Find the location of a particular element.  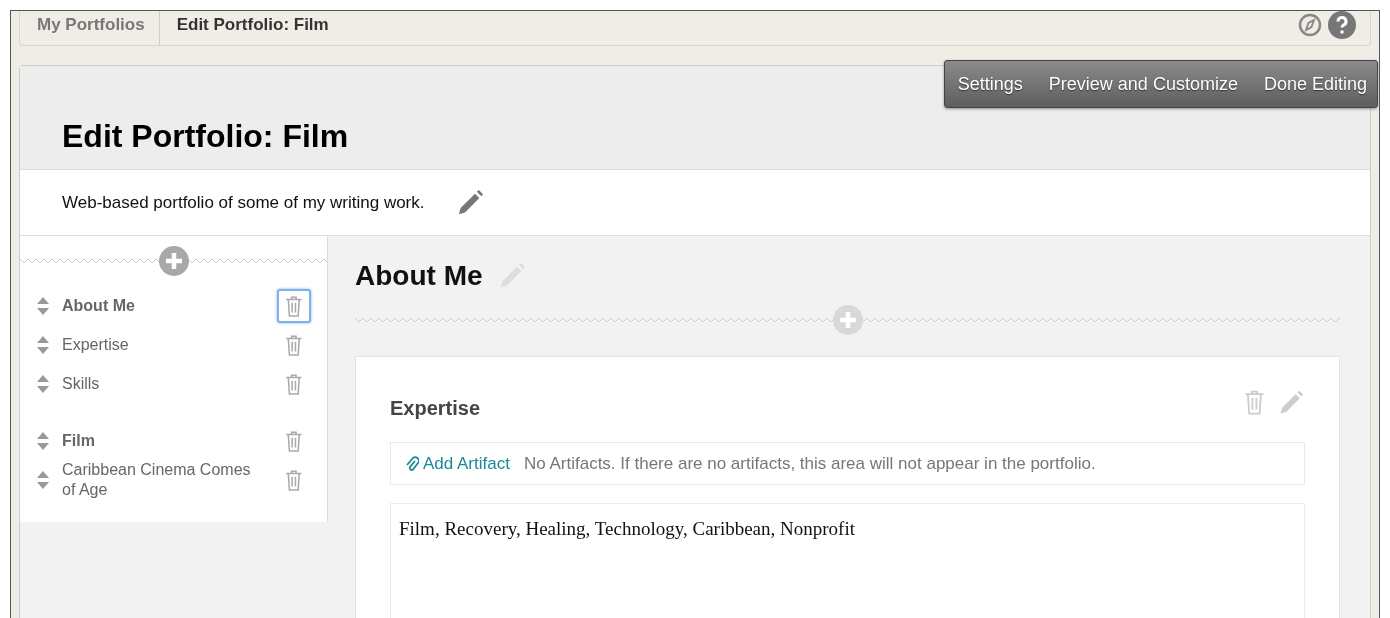

section-title: About Me is located at coordinates (419, 276).